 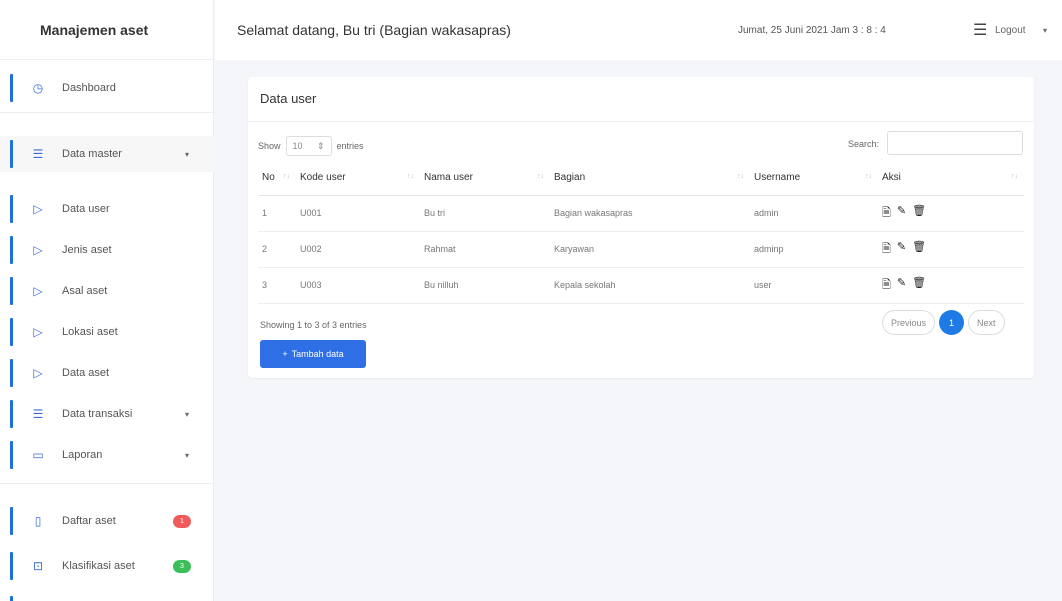 I want to click on sidebar-item-label: Dashboard, so click(x=89, y=88).